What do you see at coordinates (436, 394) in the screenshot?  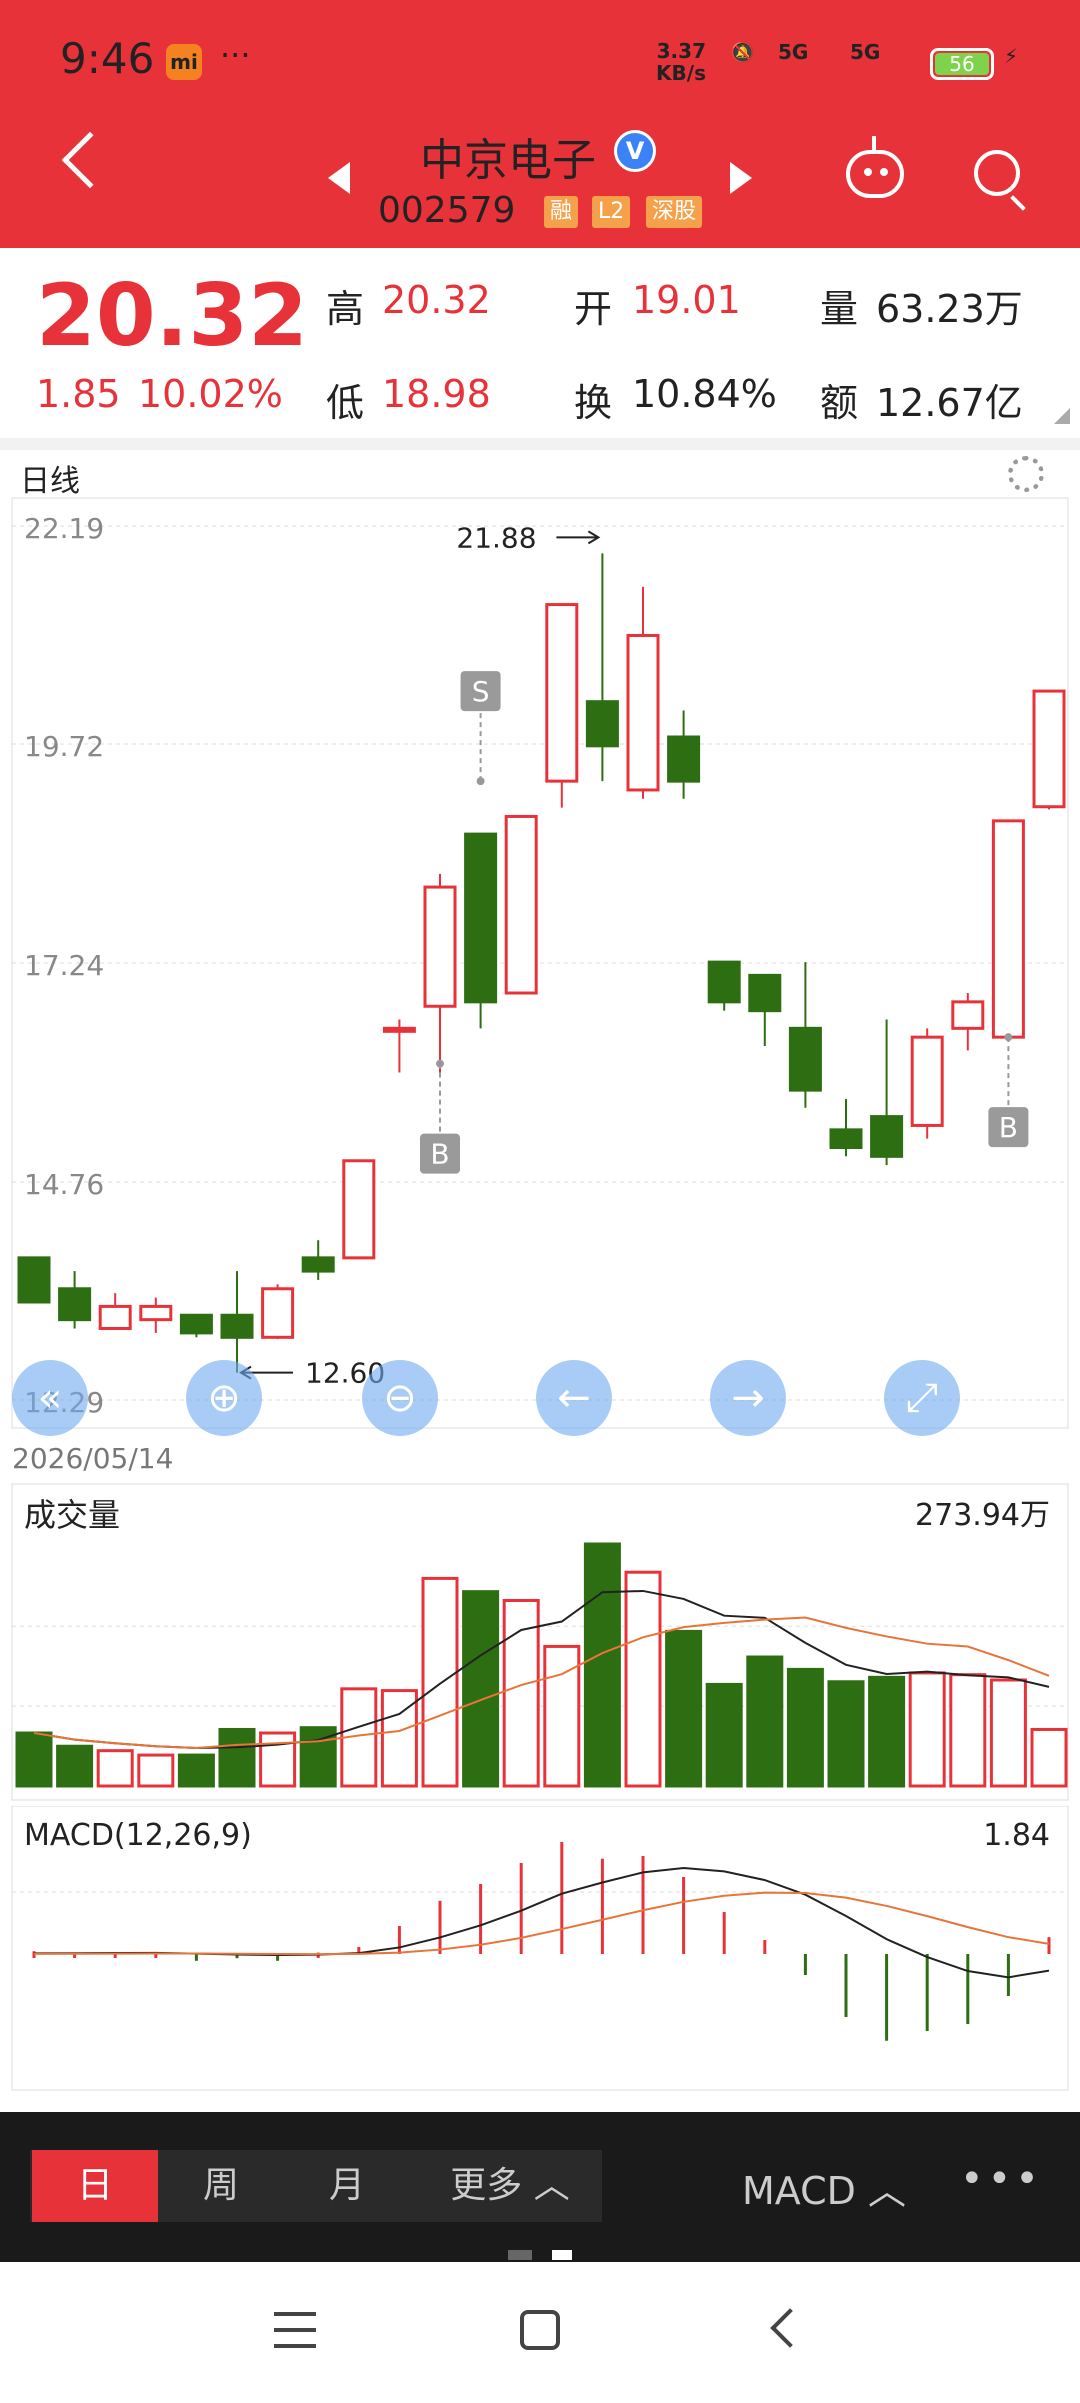 I see `low-value: 18.98` at bounding box center [436, 394].